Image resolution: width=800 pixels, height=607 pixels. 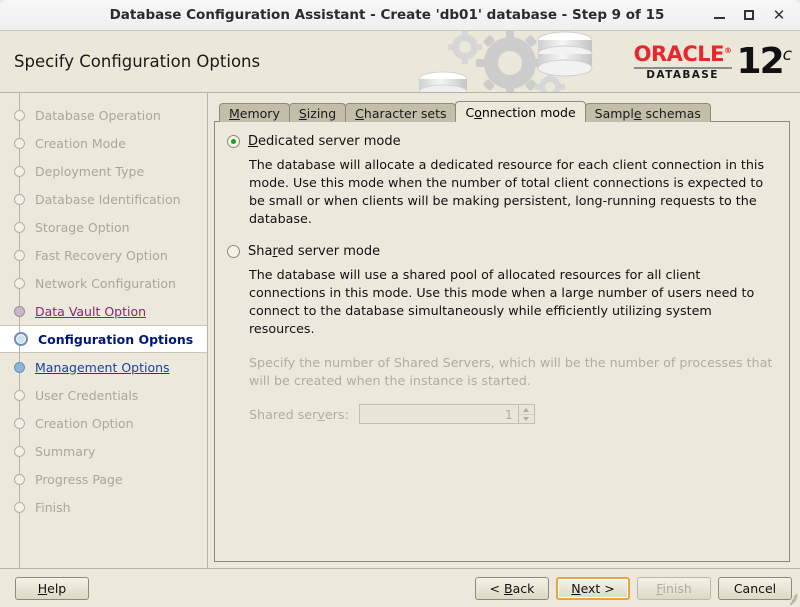 What do you see at coordinates (299, 414) in the screenshot?
I see `shared-servers-label: Shared servers:` at bounding box center [299, 414].